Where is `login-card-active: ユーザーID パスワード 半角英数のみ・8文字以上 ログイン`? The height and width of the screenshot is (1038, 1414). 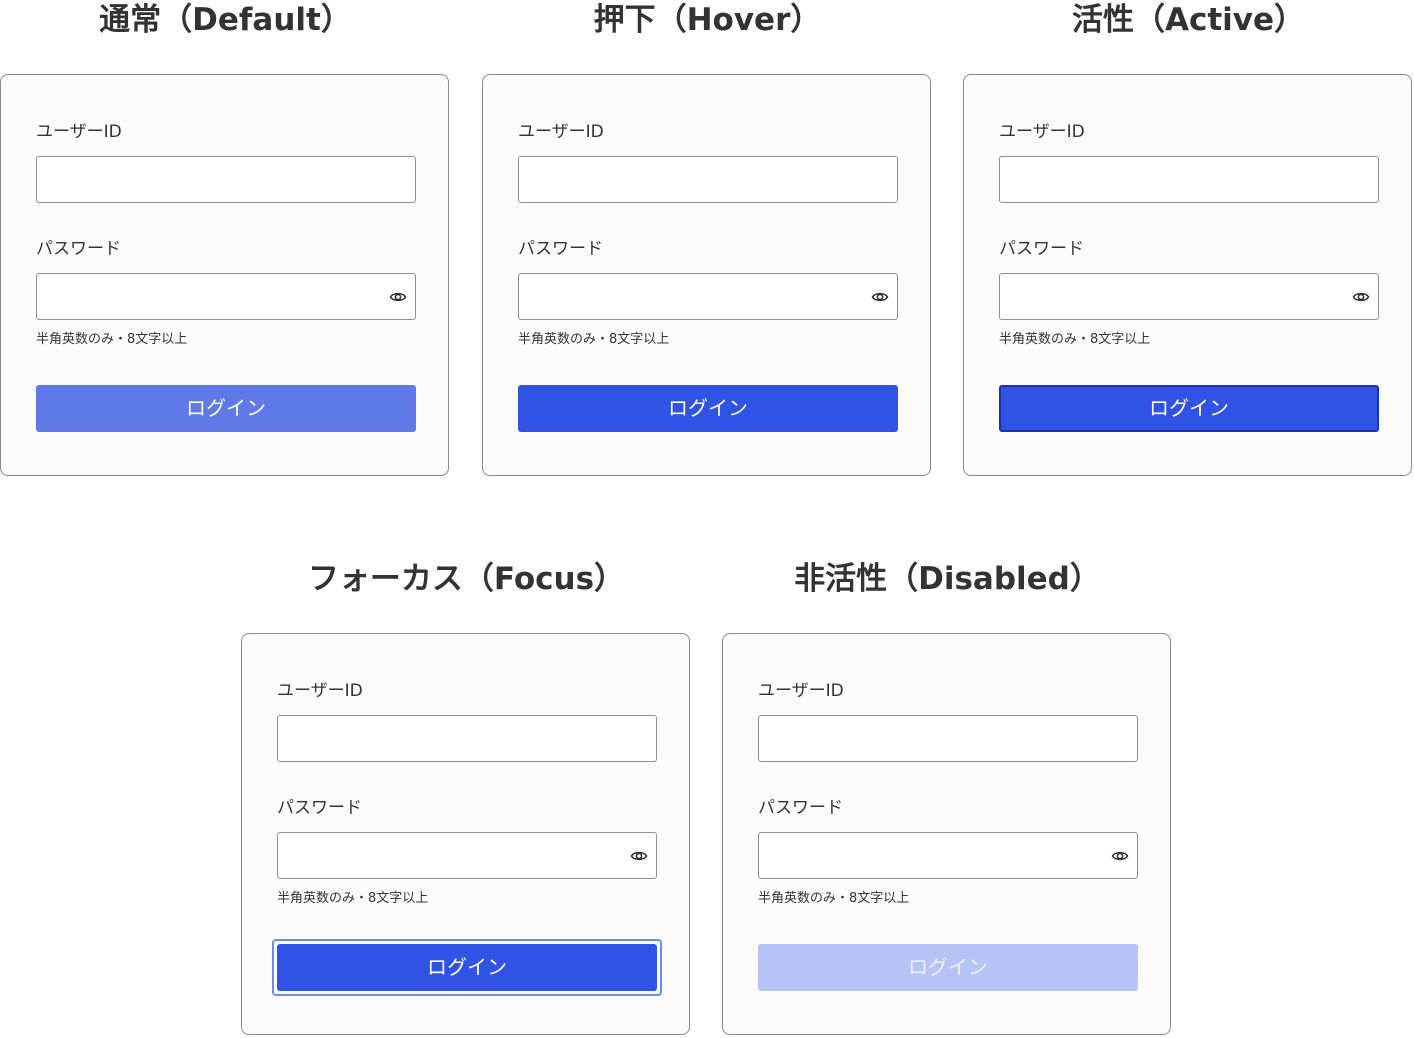 login-card-active: ユーザーID パスワード 半角英数のみ・8文字以上 ログイン is located at coordinates (1187, 275).